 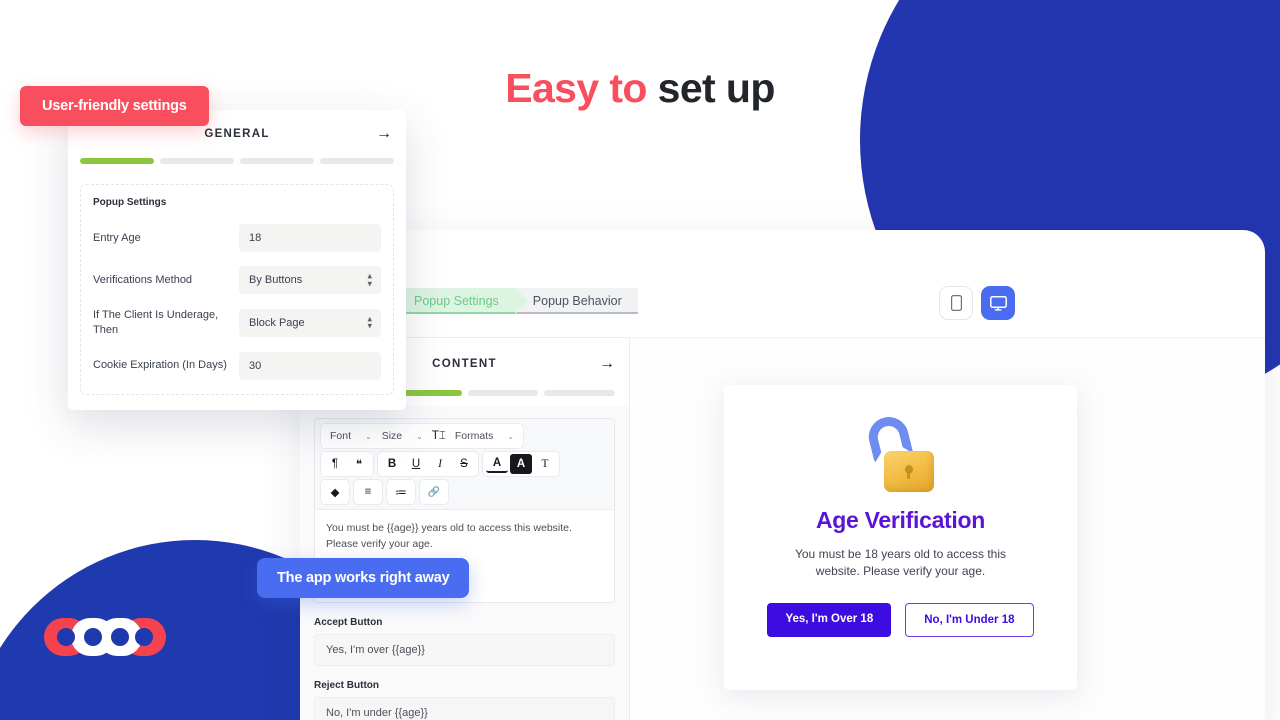 I want to click on reject-button-input: No, I'm under {{age}}, so click(x=464, y=708).